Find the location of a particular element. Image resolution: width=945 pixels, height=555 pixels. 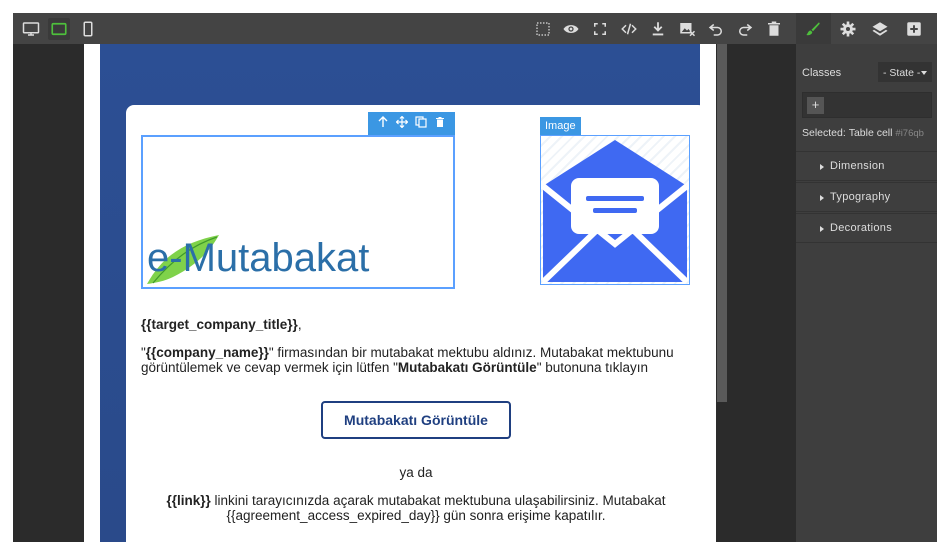

view-agreement-button: Mutabakatı Görüntüle is located at coordinates (416, 420).